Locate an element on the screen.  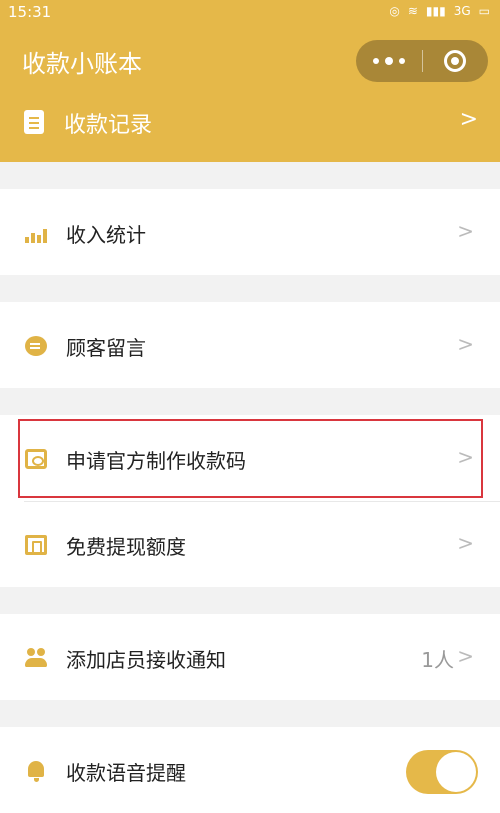
users-icon is located at coordinates (36, 658).